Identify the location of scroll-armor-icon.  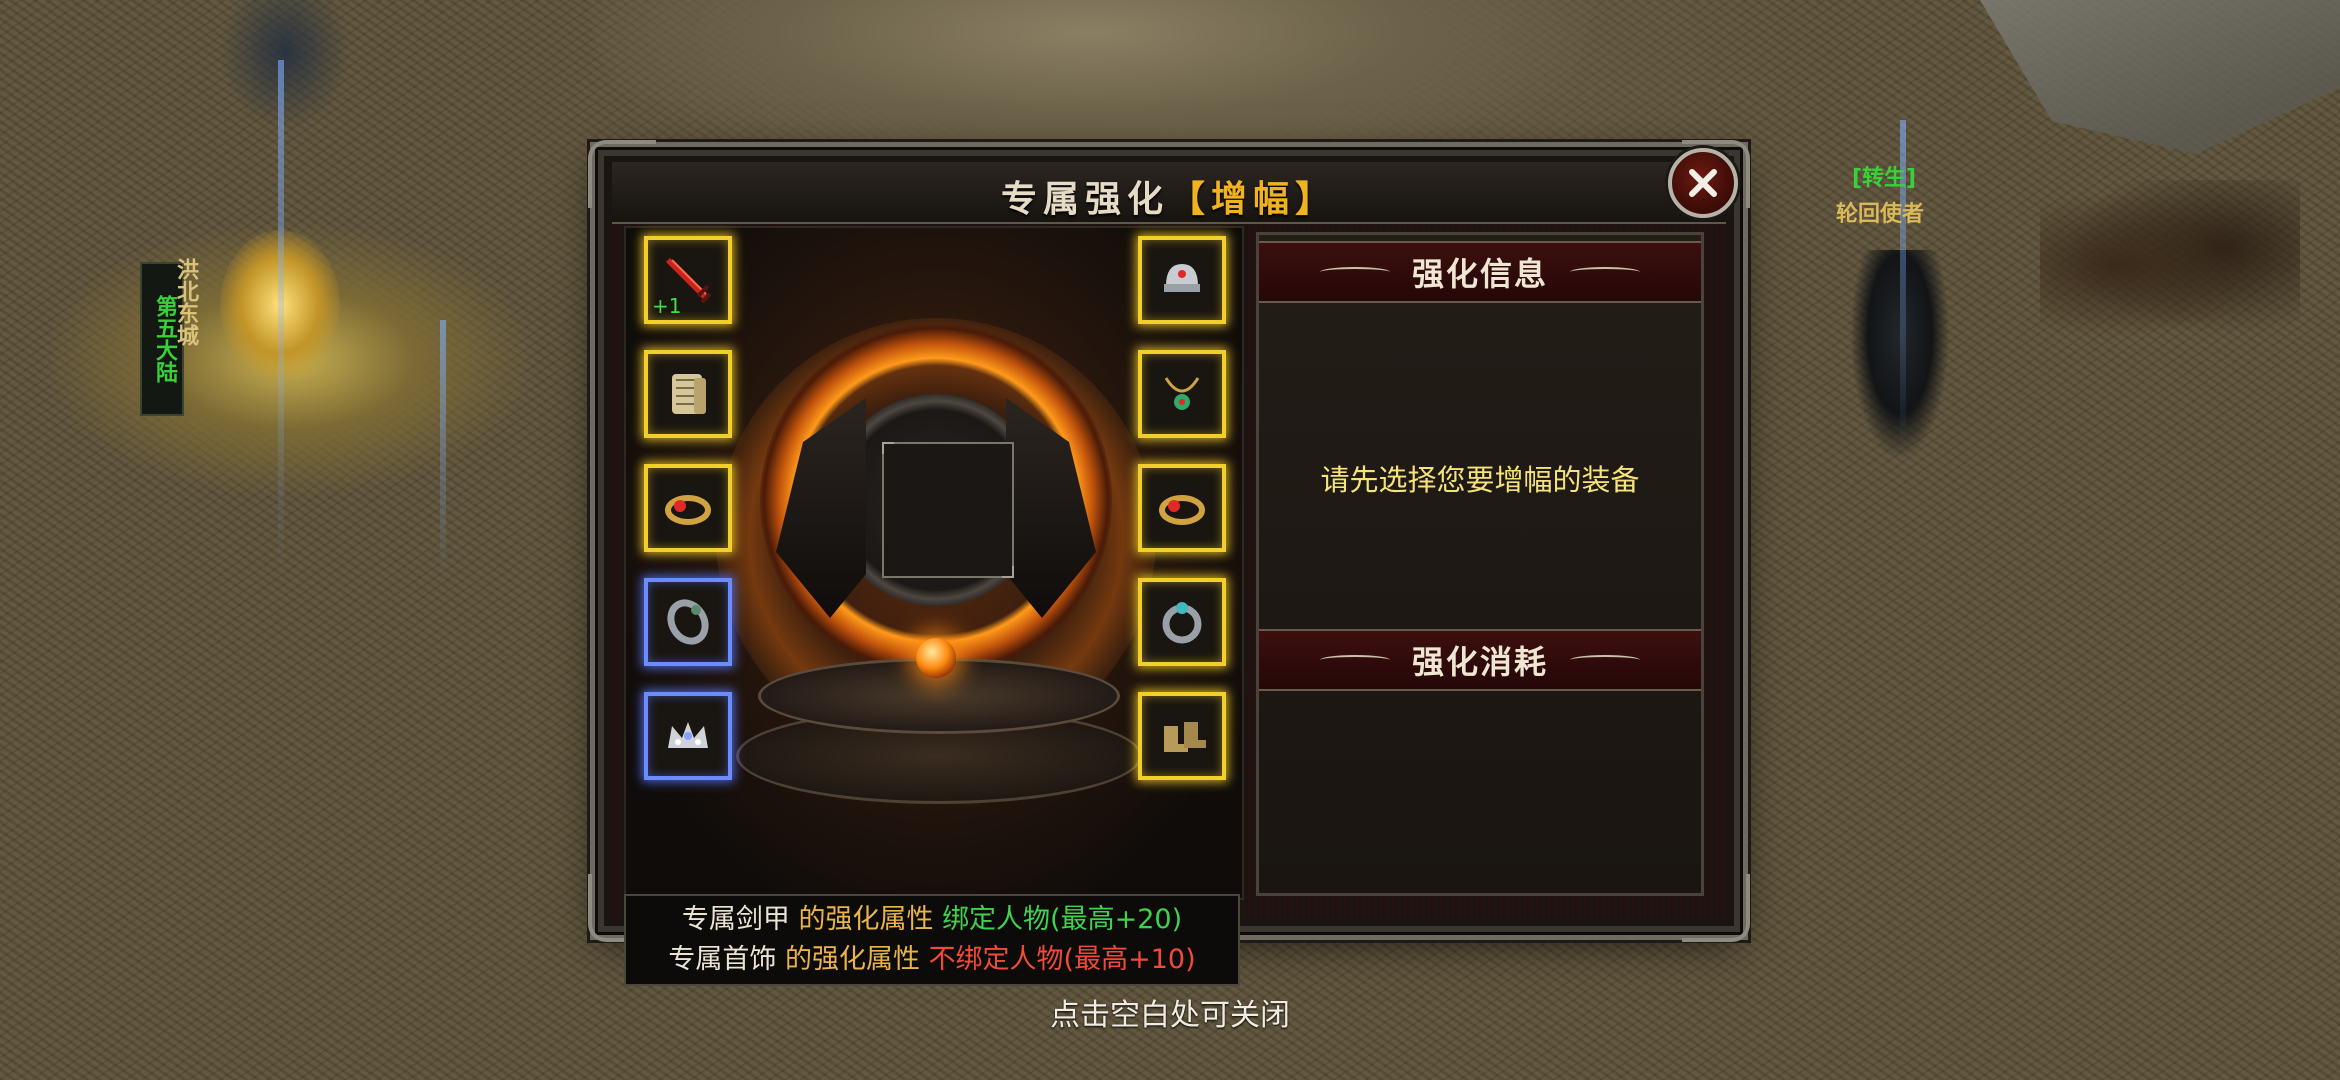
(689, 394).